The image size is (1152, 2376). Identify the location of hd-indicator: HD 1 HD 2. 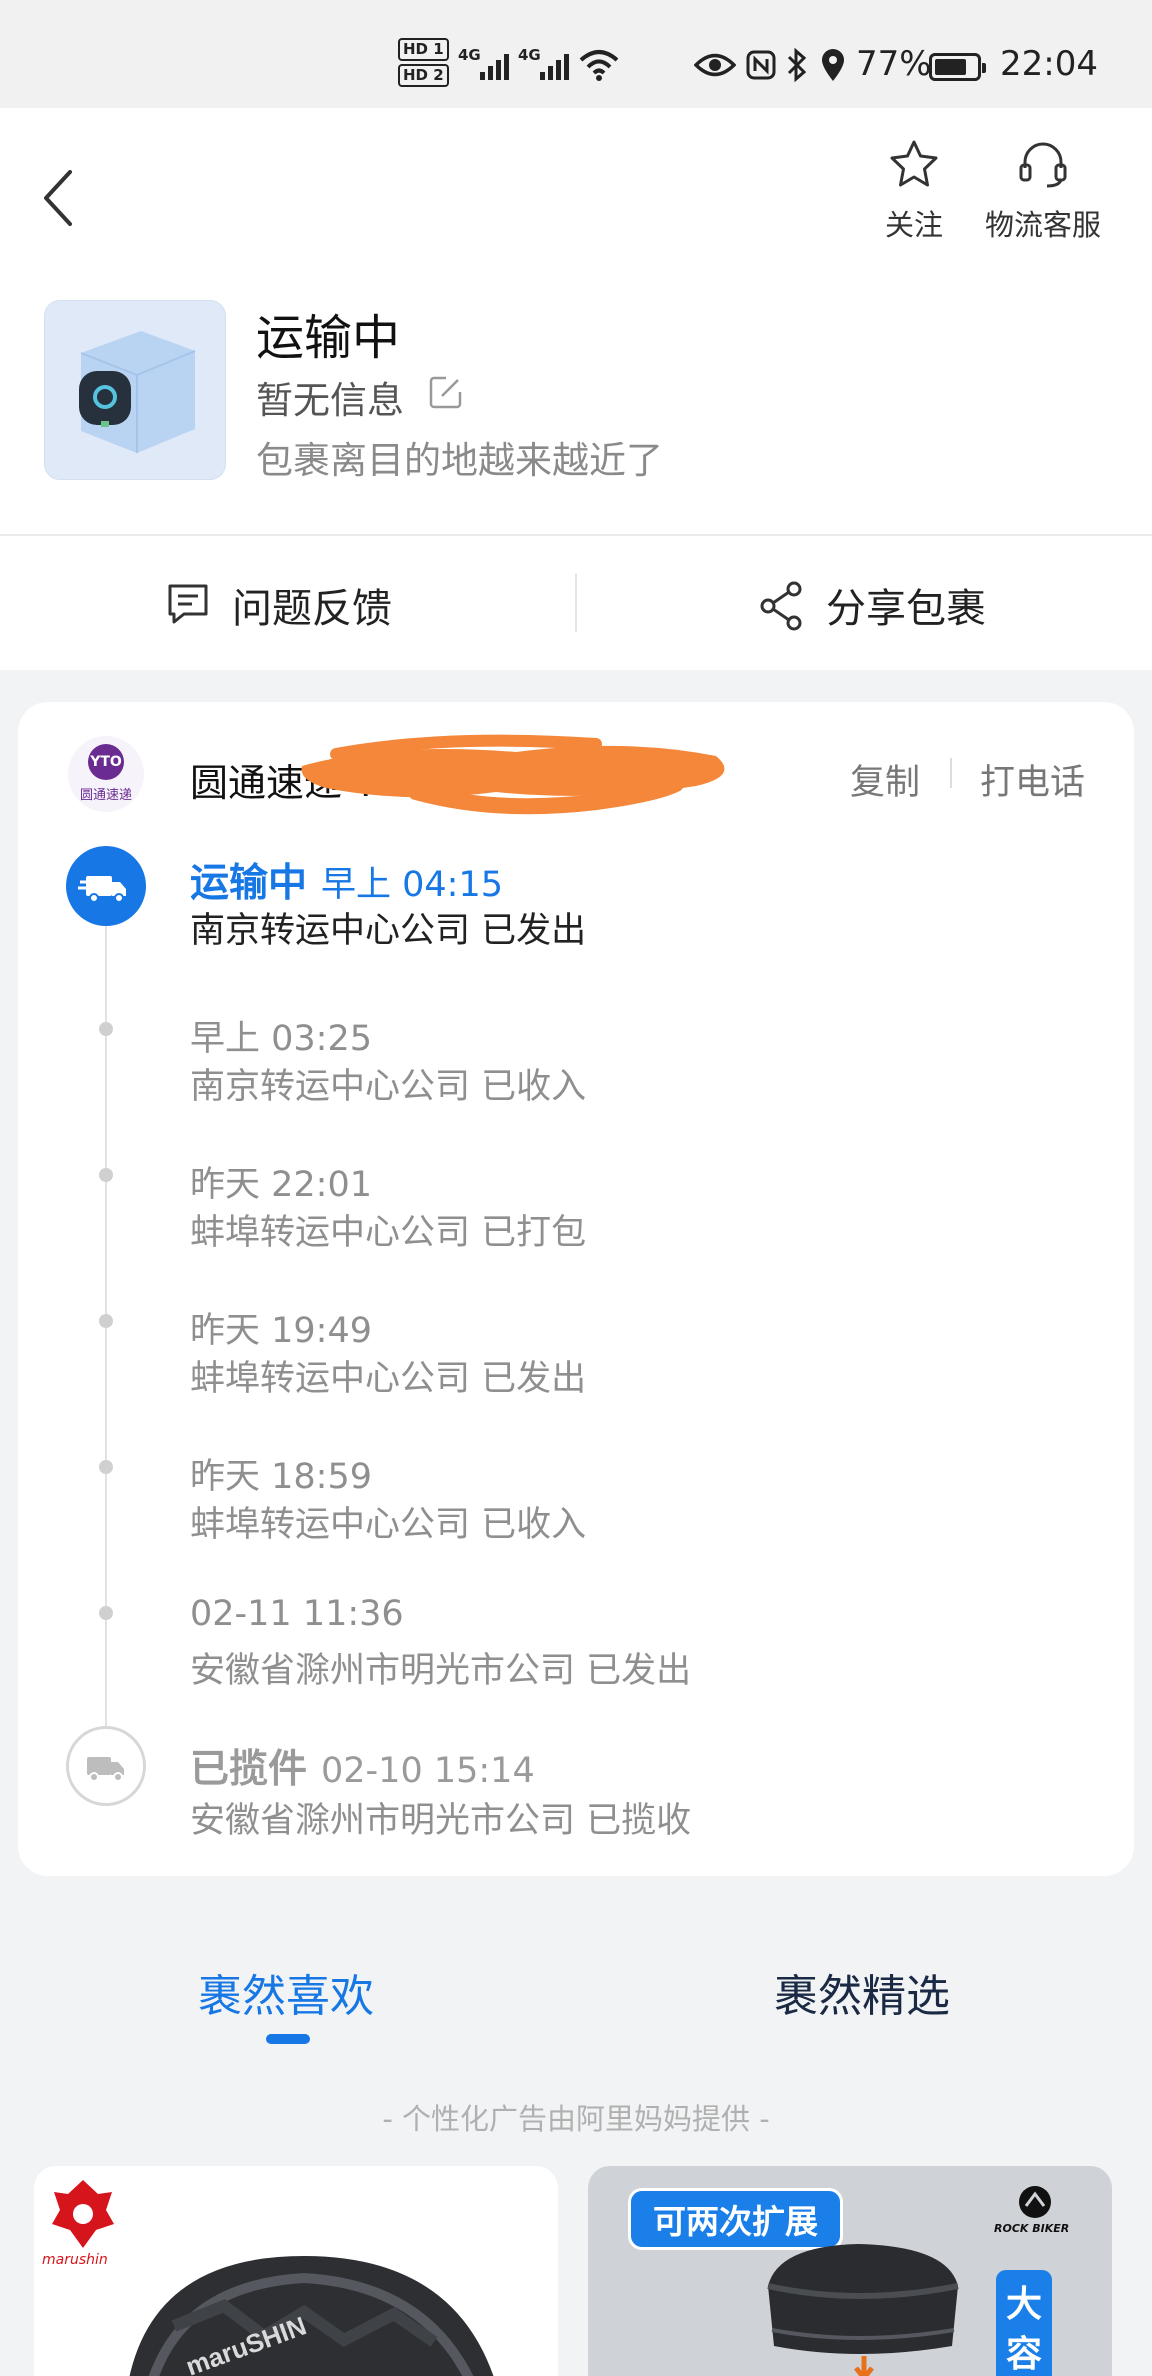
(423, 64).